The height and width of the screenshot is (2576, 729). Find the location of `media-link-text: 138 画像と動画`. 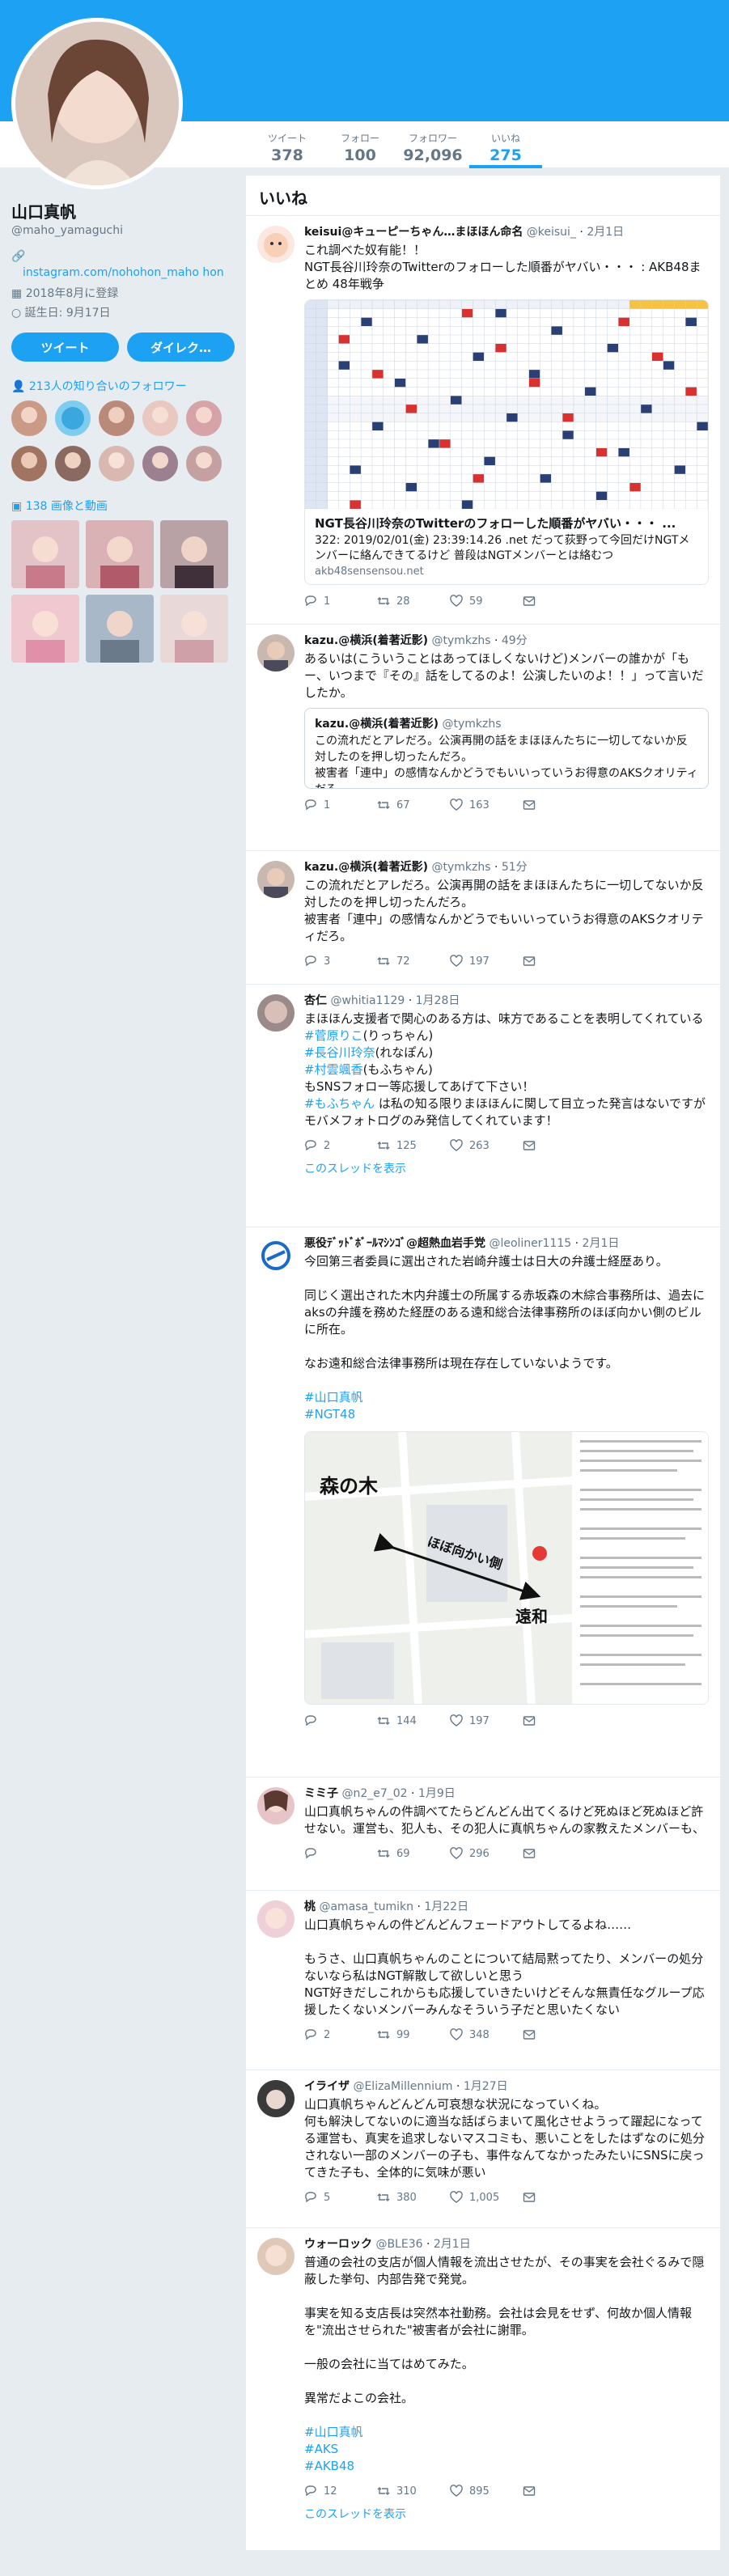

media-link-text: 138 画像と動画 is located at coordinates (67, 506).